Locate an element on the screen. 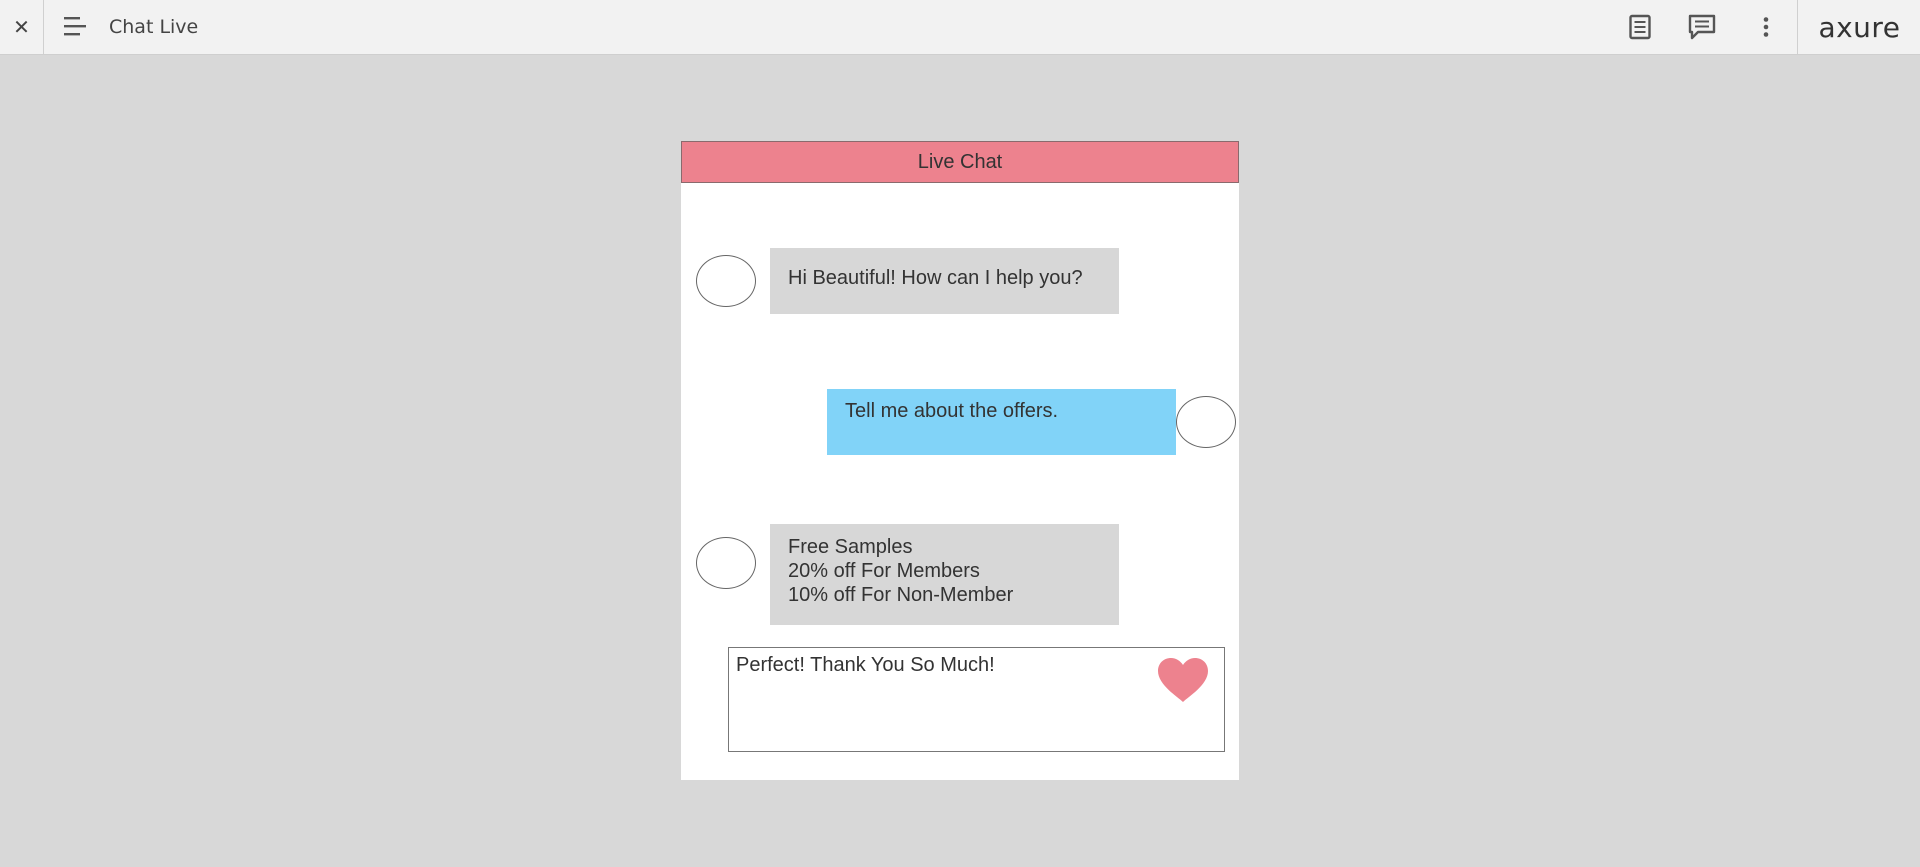 Image resolution: width=1920 pixels, height=867 pixels. agent-message-bubble: Hi Beautiful! How can I help you? is located at coordinates (944, 281).